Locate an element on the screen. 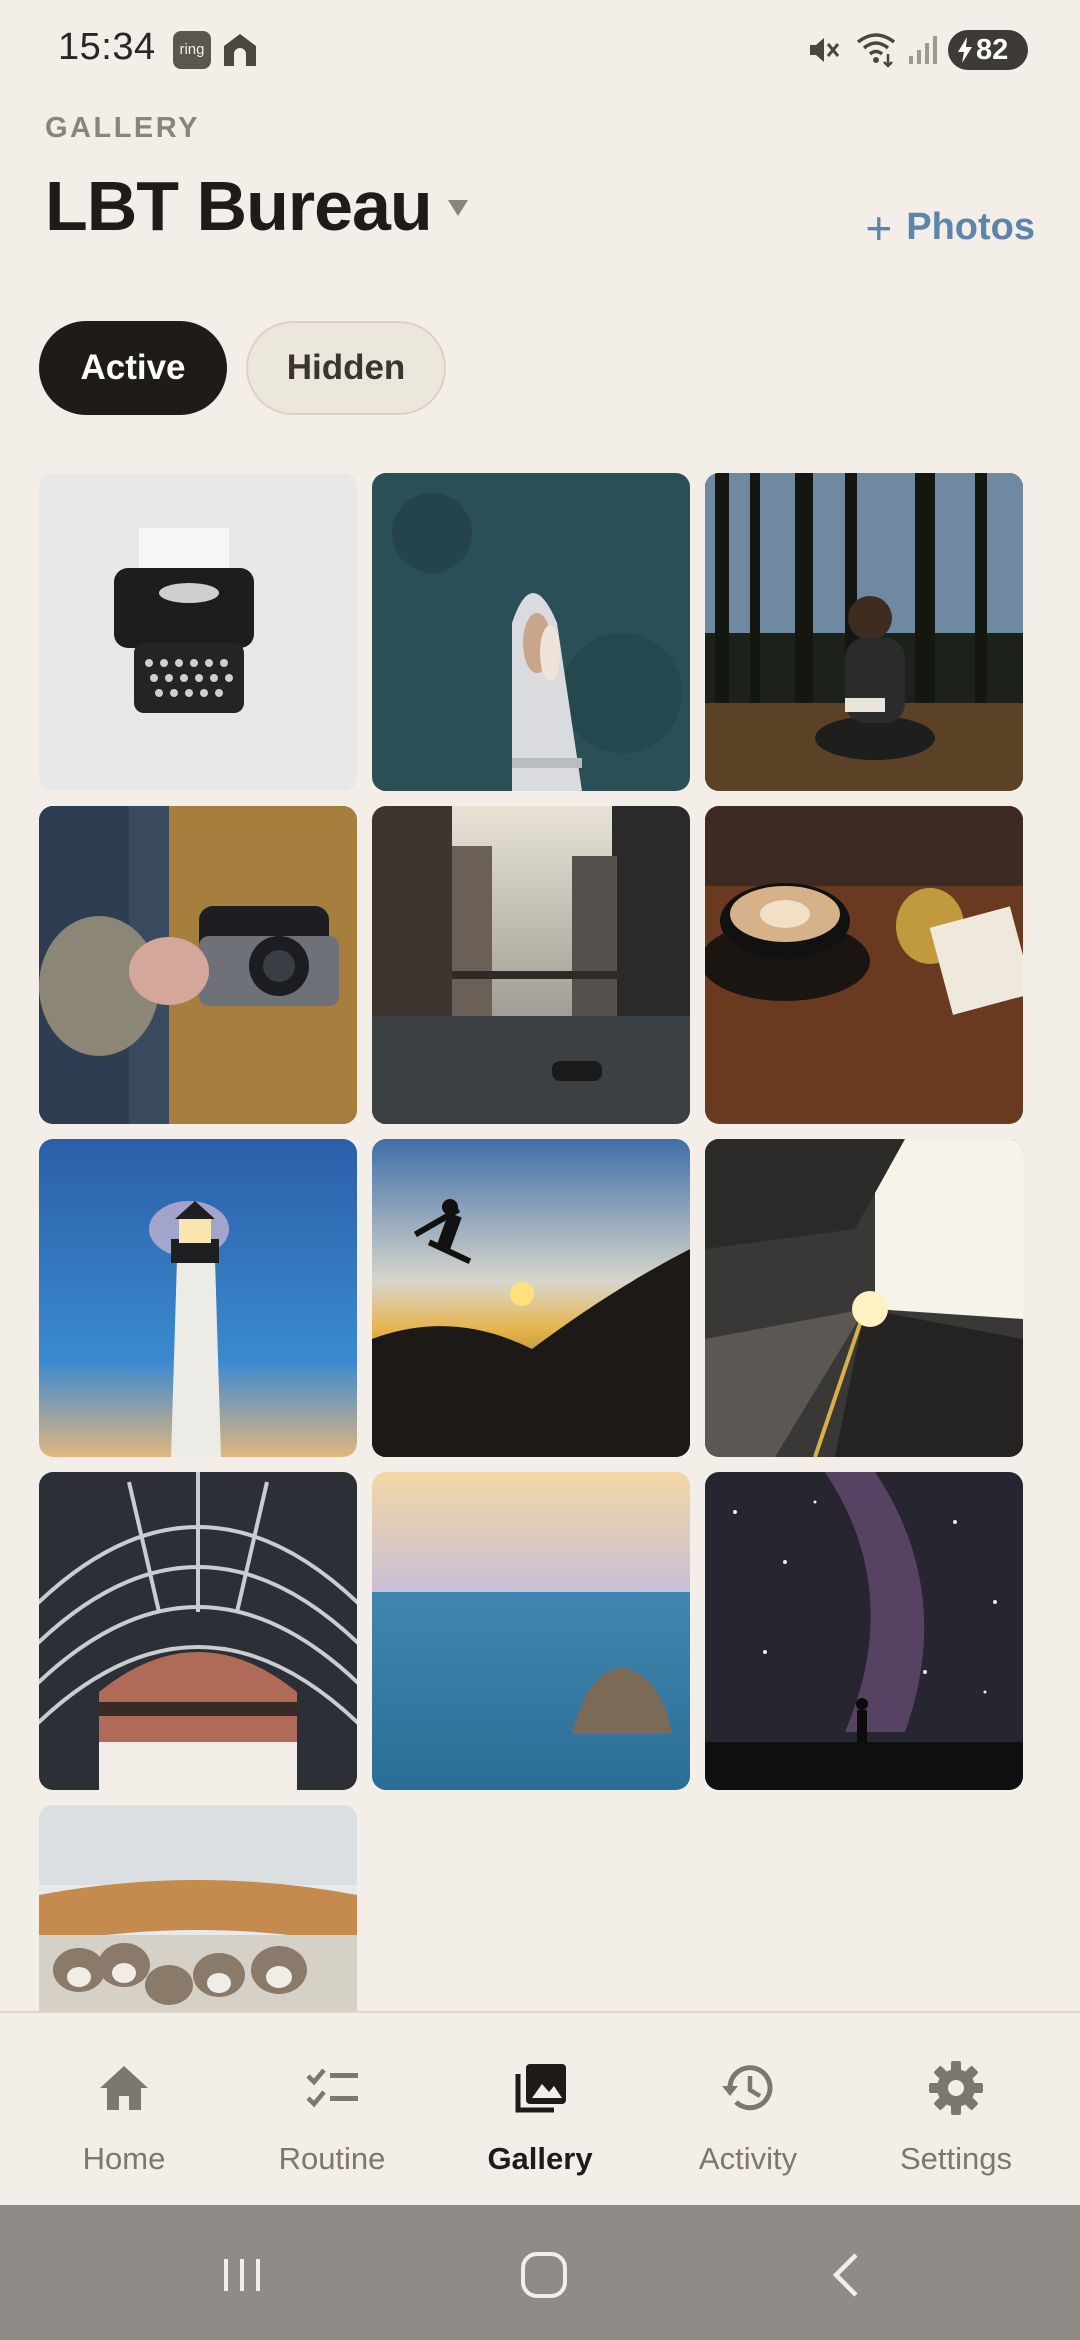 This screenshot has width=1080, height=2340. lighthouse-image is located at coordinates (198, 1298).